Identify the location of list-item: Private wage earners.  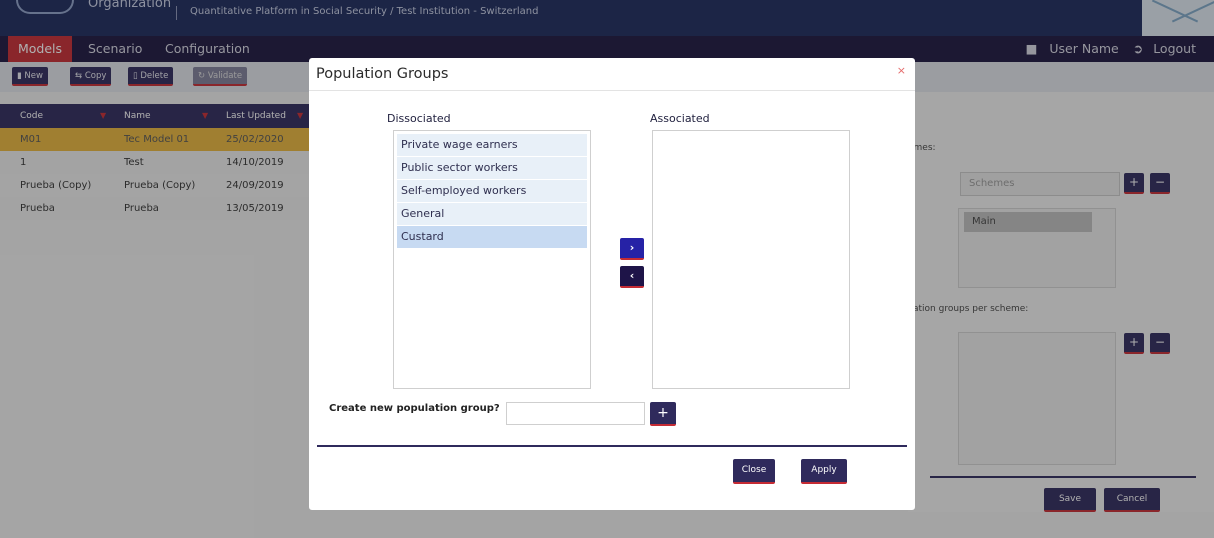
(492, 145).